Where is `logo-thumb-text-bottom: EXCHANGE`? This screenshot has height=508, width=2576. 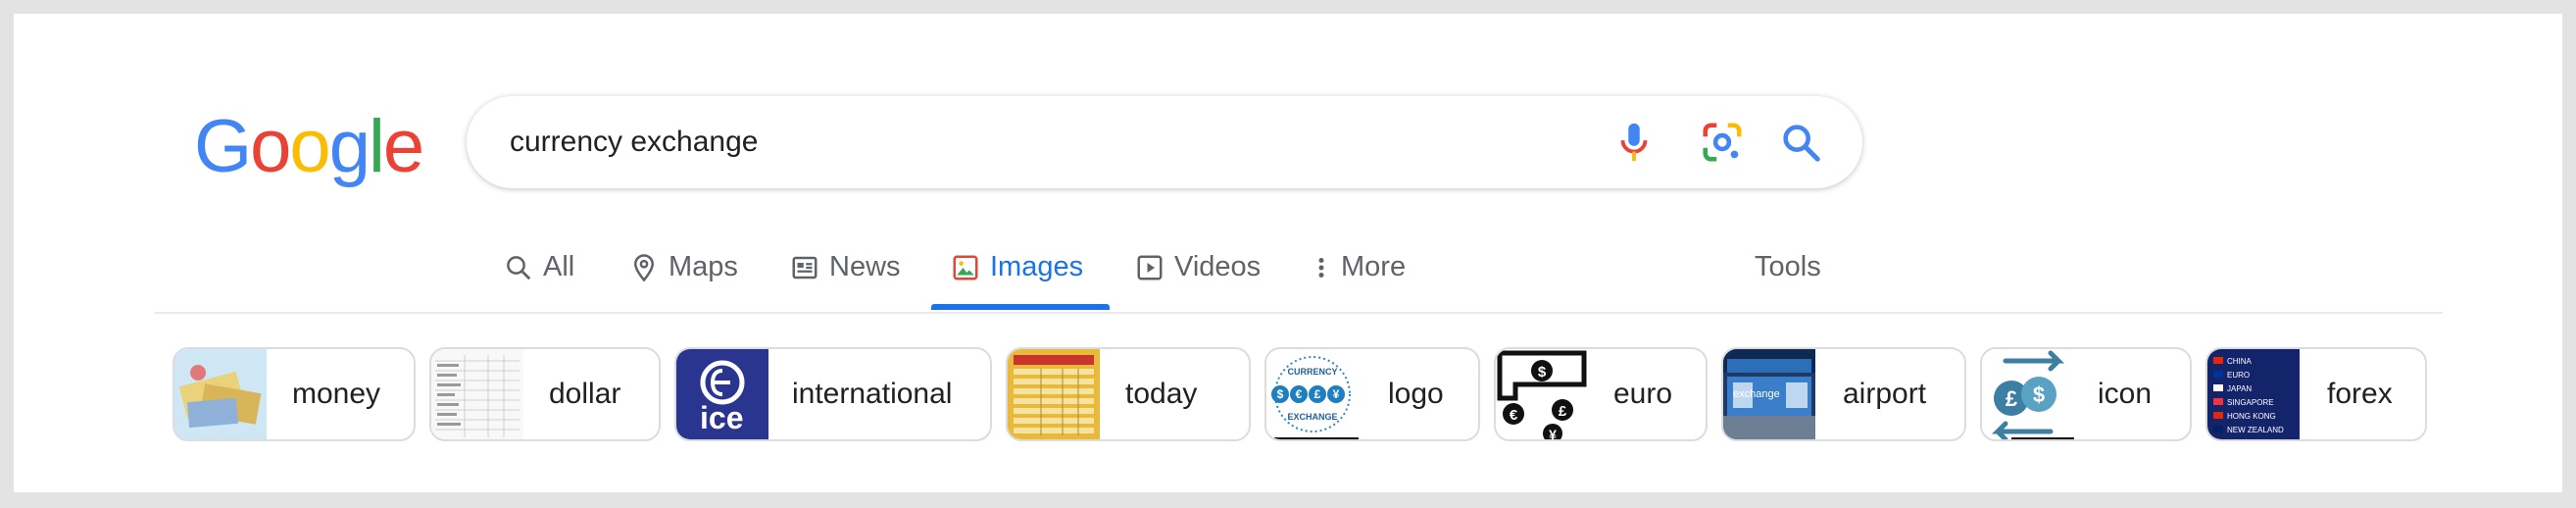
logo-thumb-text-bottom: EXCHANGE is located at coordinates (1312, 417).